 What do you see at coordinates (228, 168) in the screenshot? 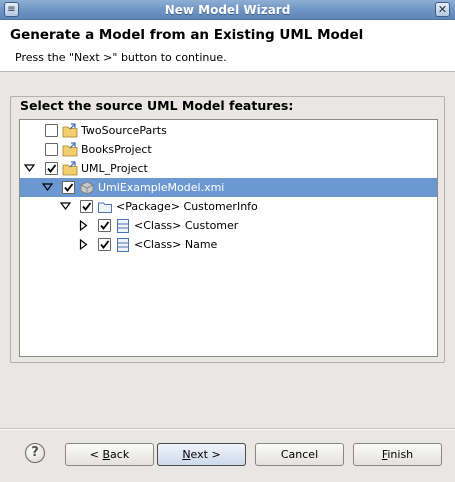
I see `tree-item-uml-project: UML_Project` at bounding box center [228, 168].